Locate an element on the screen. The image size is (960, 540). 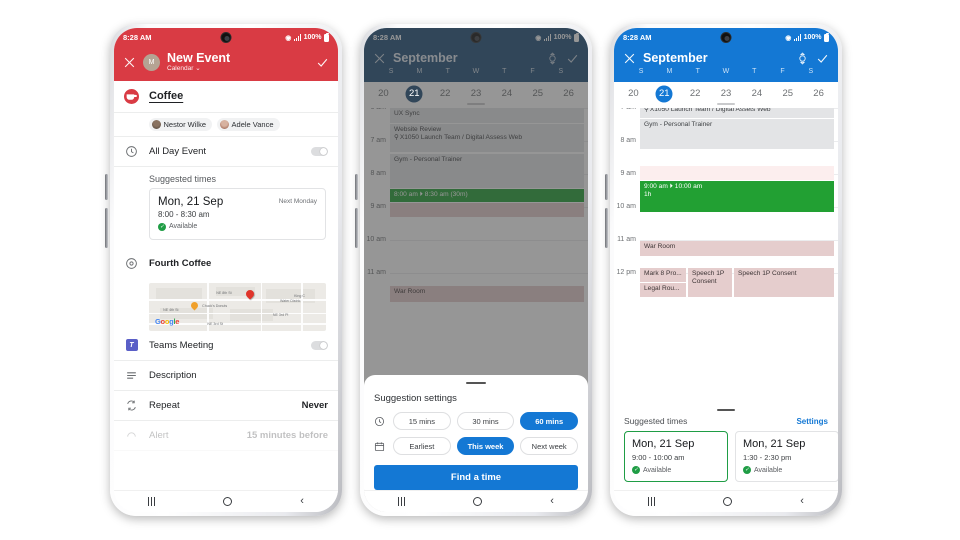
attendees-row: Nestor Wilke Adele Vance is located at coordinates (226, 125).